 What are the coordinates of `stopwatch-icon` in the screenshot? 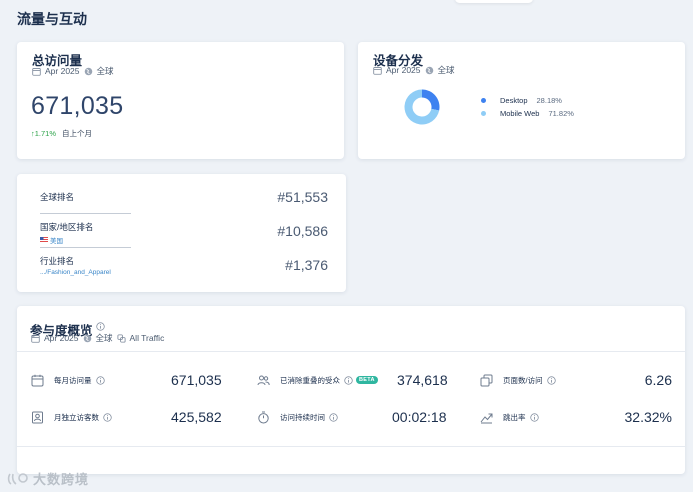 It's located at (263, 417).